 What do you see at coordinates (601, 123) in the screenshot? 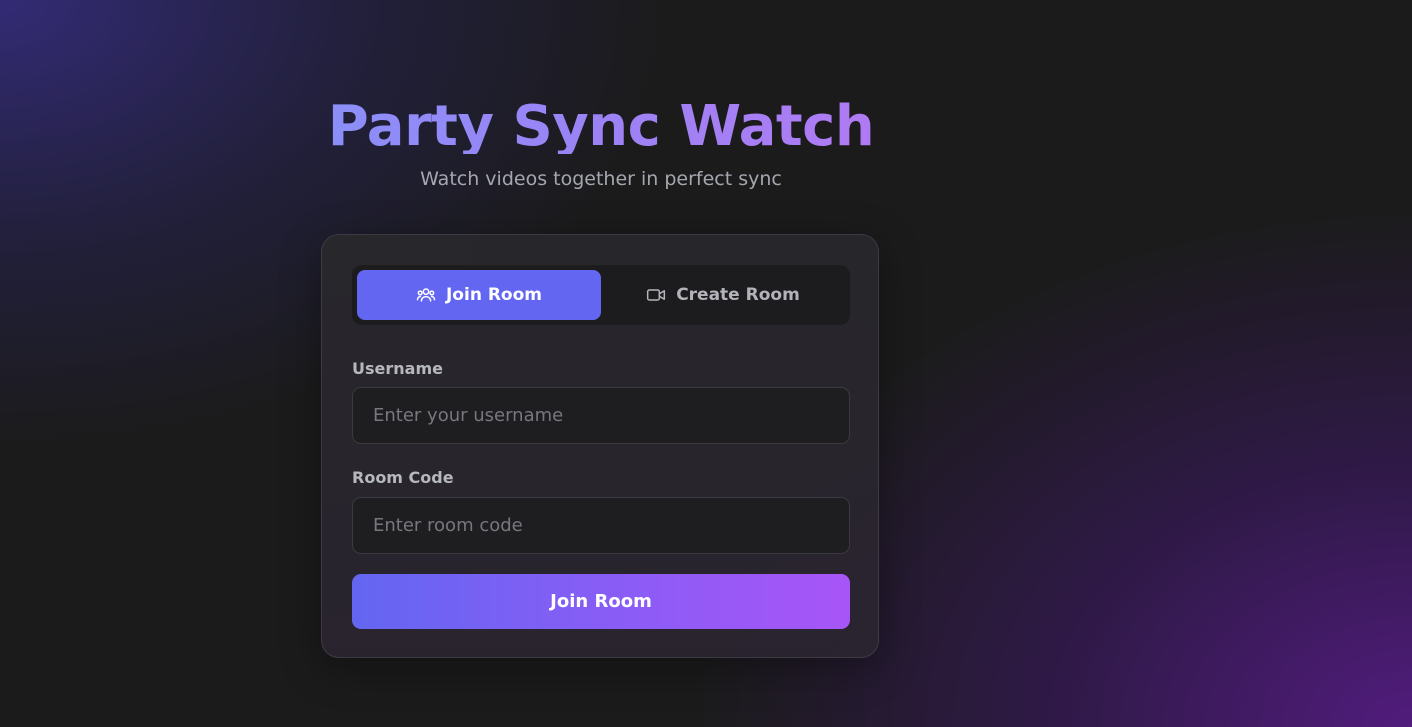
I see `page-title: Party Sync Watch` at bounding box center [601, 123].